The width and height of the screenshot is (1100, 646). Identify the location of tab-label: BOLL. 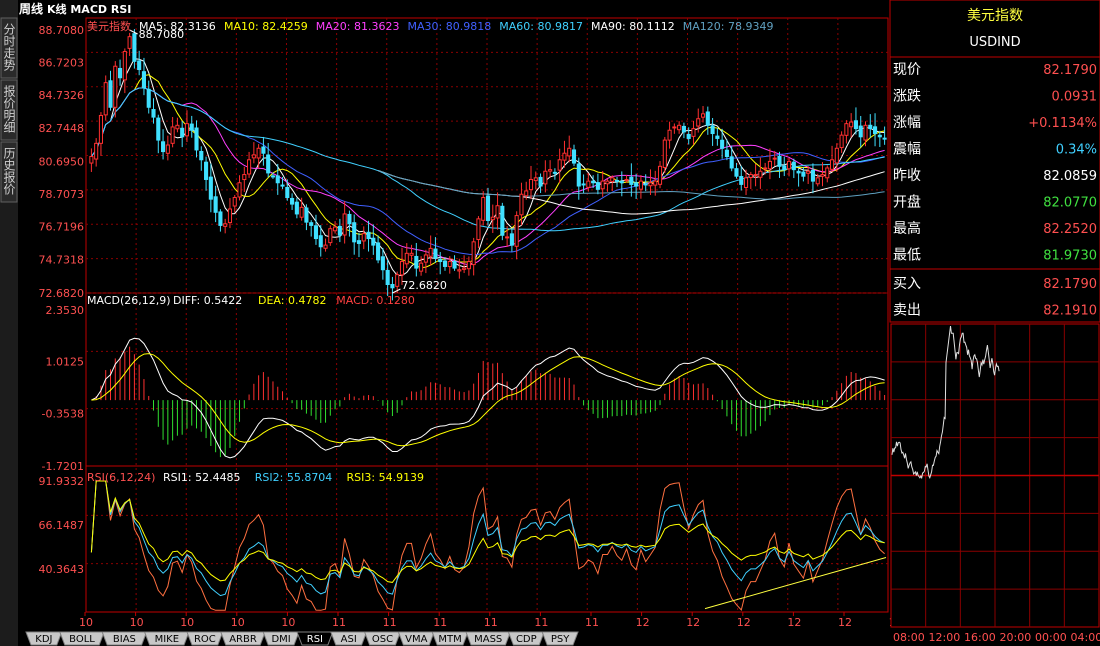
(82, 639).